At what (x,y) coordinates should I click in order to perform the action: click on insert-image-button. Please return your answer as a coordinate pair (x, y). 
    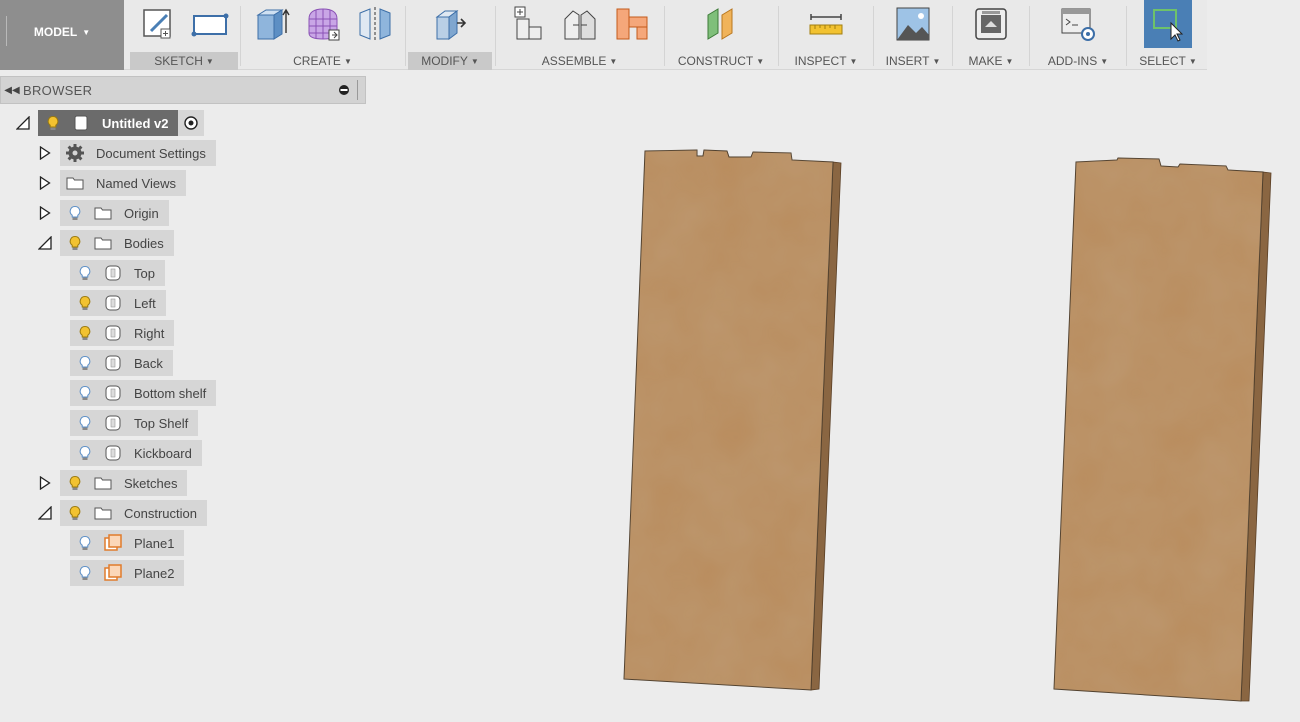
    Looking at the image, I should click on (913, 24).